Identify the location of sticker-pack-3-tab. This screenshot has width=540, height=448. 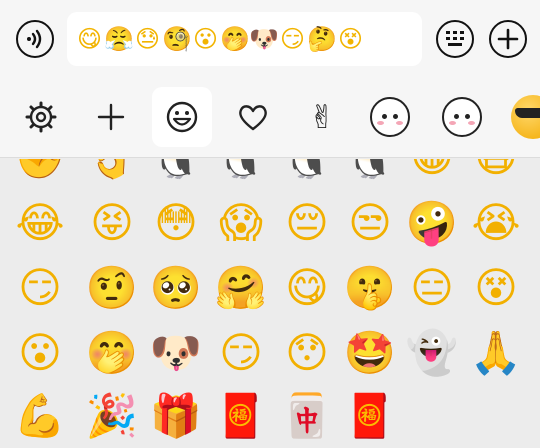
(521, 117).